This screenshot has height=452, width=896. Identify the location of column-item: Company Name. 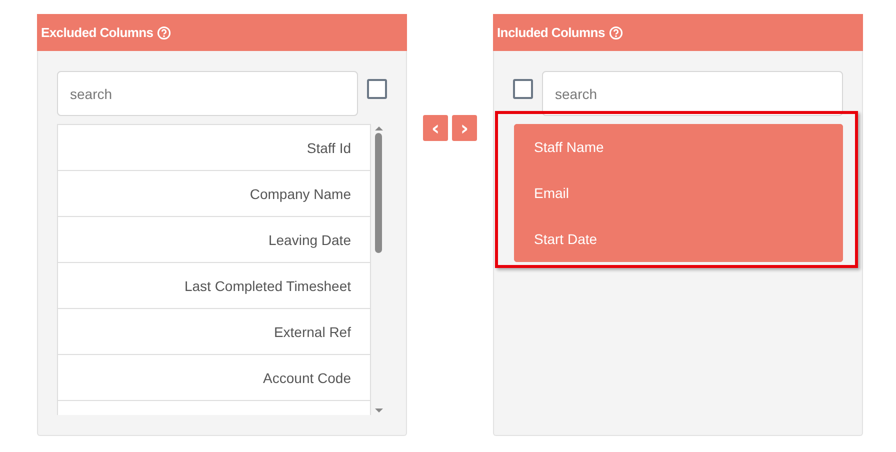
(214, 194).